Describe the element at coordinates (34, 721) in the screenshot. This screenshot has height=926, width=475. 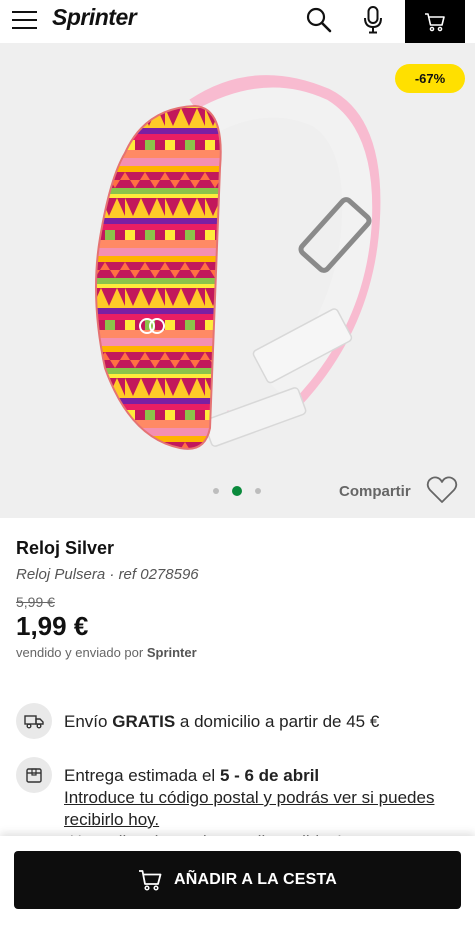
I see `truck-icon` at that location.